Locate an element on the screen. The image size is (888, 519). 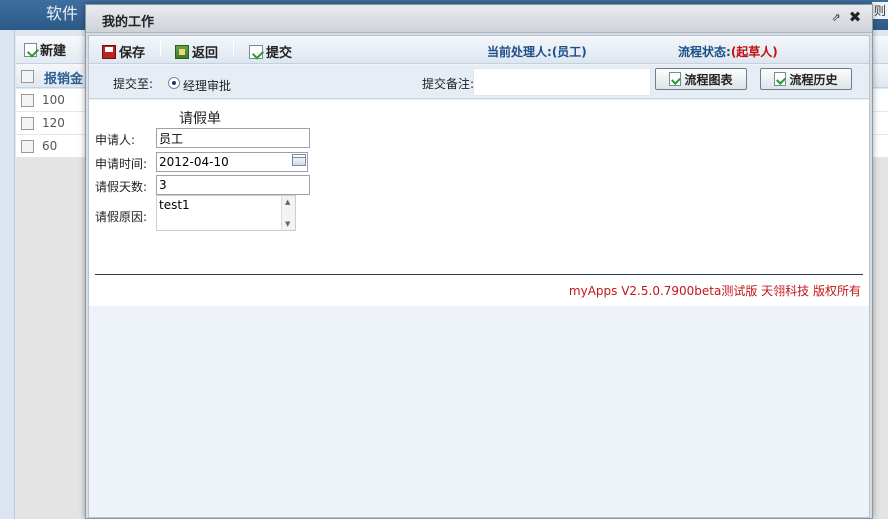
header-right-text: 则 is located at coordinates (879, 10).